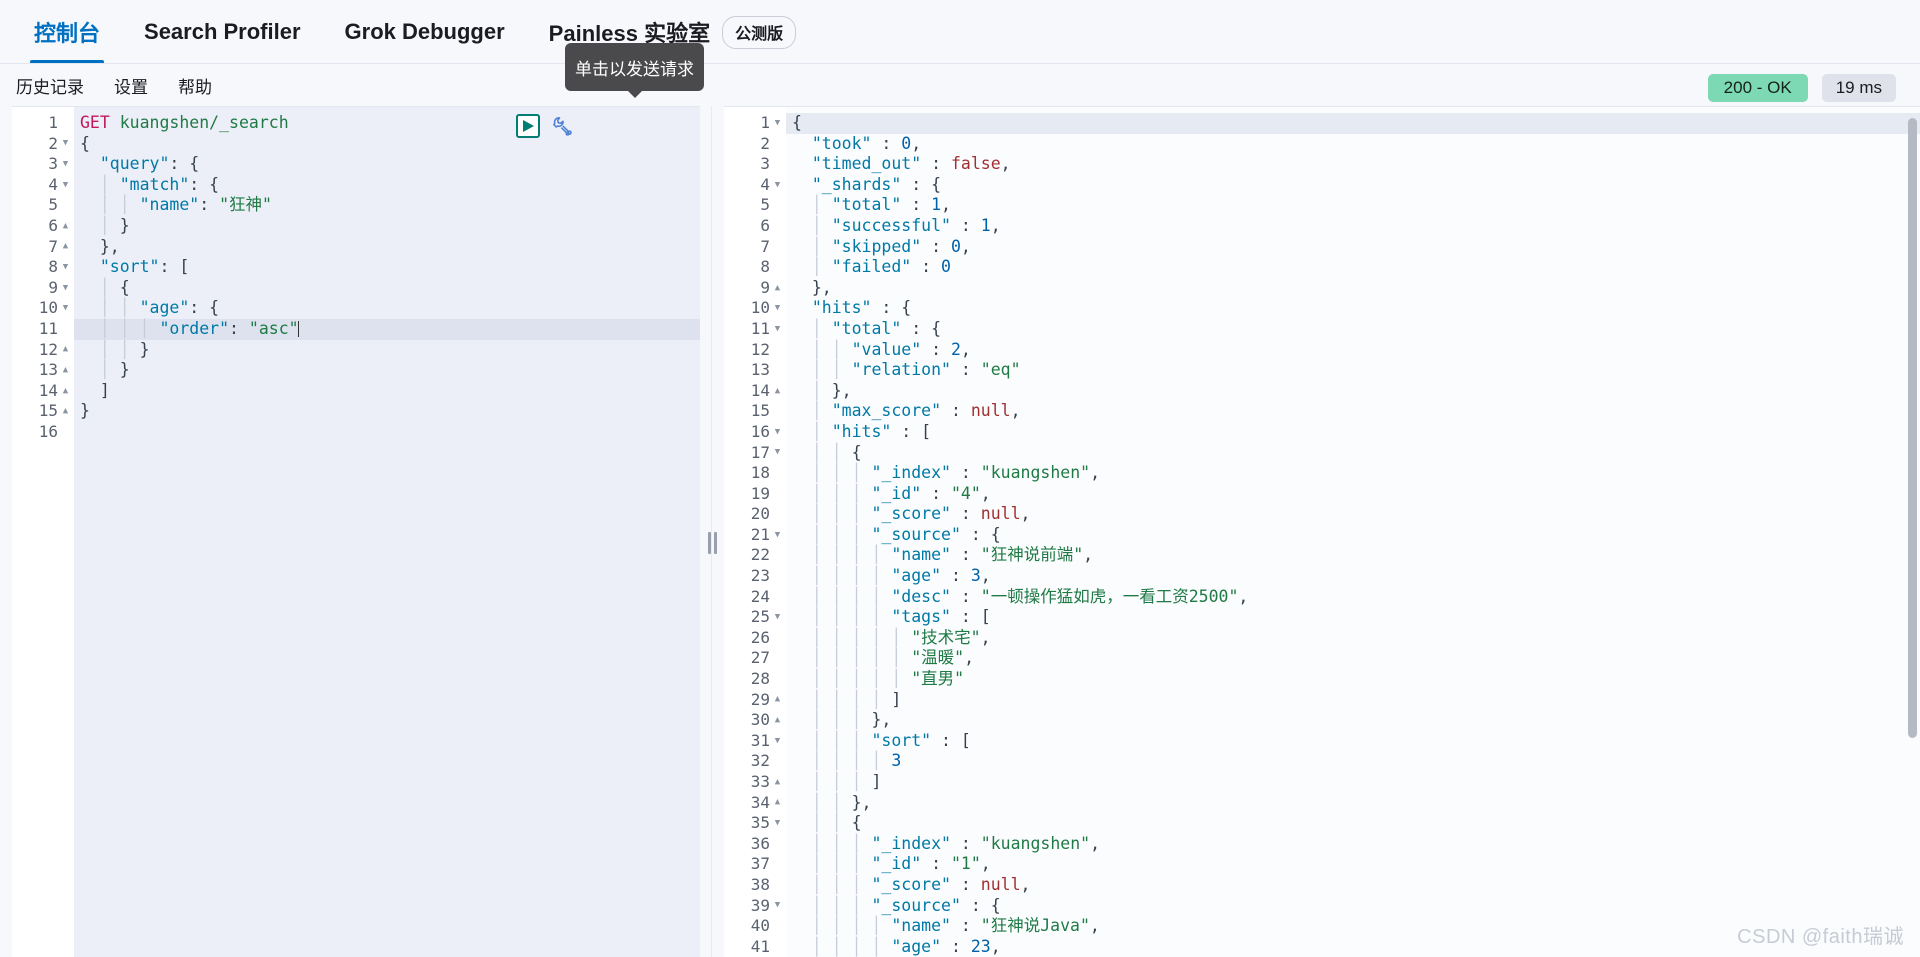 This screenshot has height=957, width=1920. What do you see at coordinates (1353, 391) in the screenshot?
I see `code-line: │ },` at bounding box center [1353, 391].